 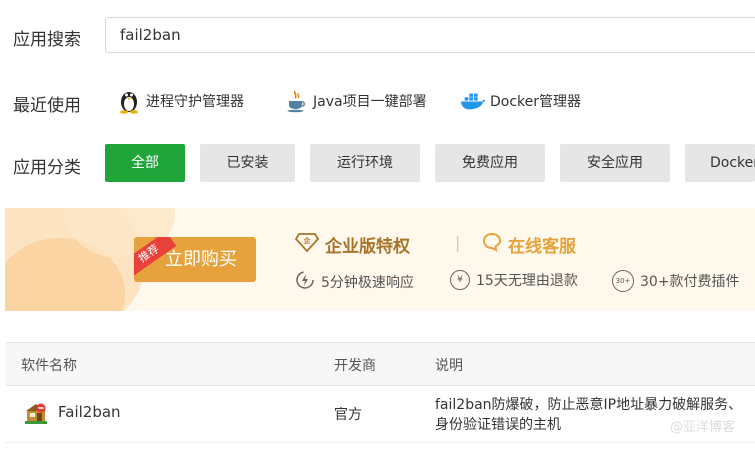 What do you see at coordinates (542, 247) in the screenshot?
I see `online-service-label: 在线客服` at bounding box center [542, 247].